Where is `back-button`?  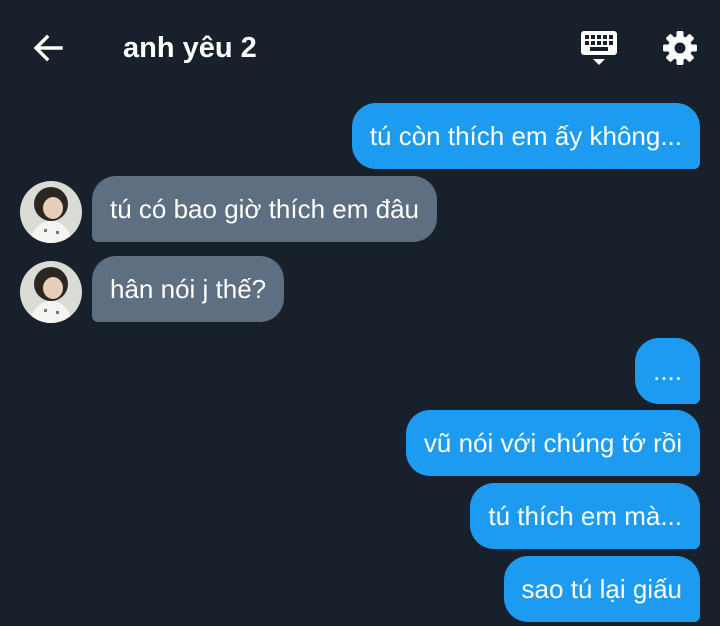 back-button is located at coordinates (48, 48).